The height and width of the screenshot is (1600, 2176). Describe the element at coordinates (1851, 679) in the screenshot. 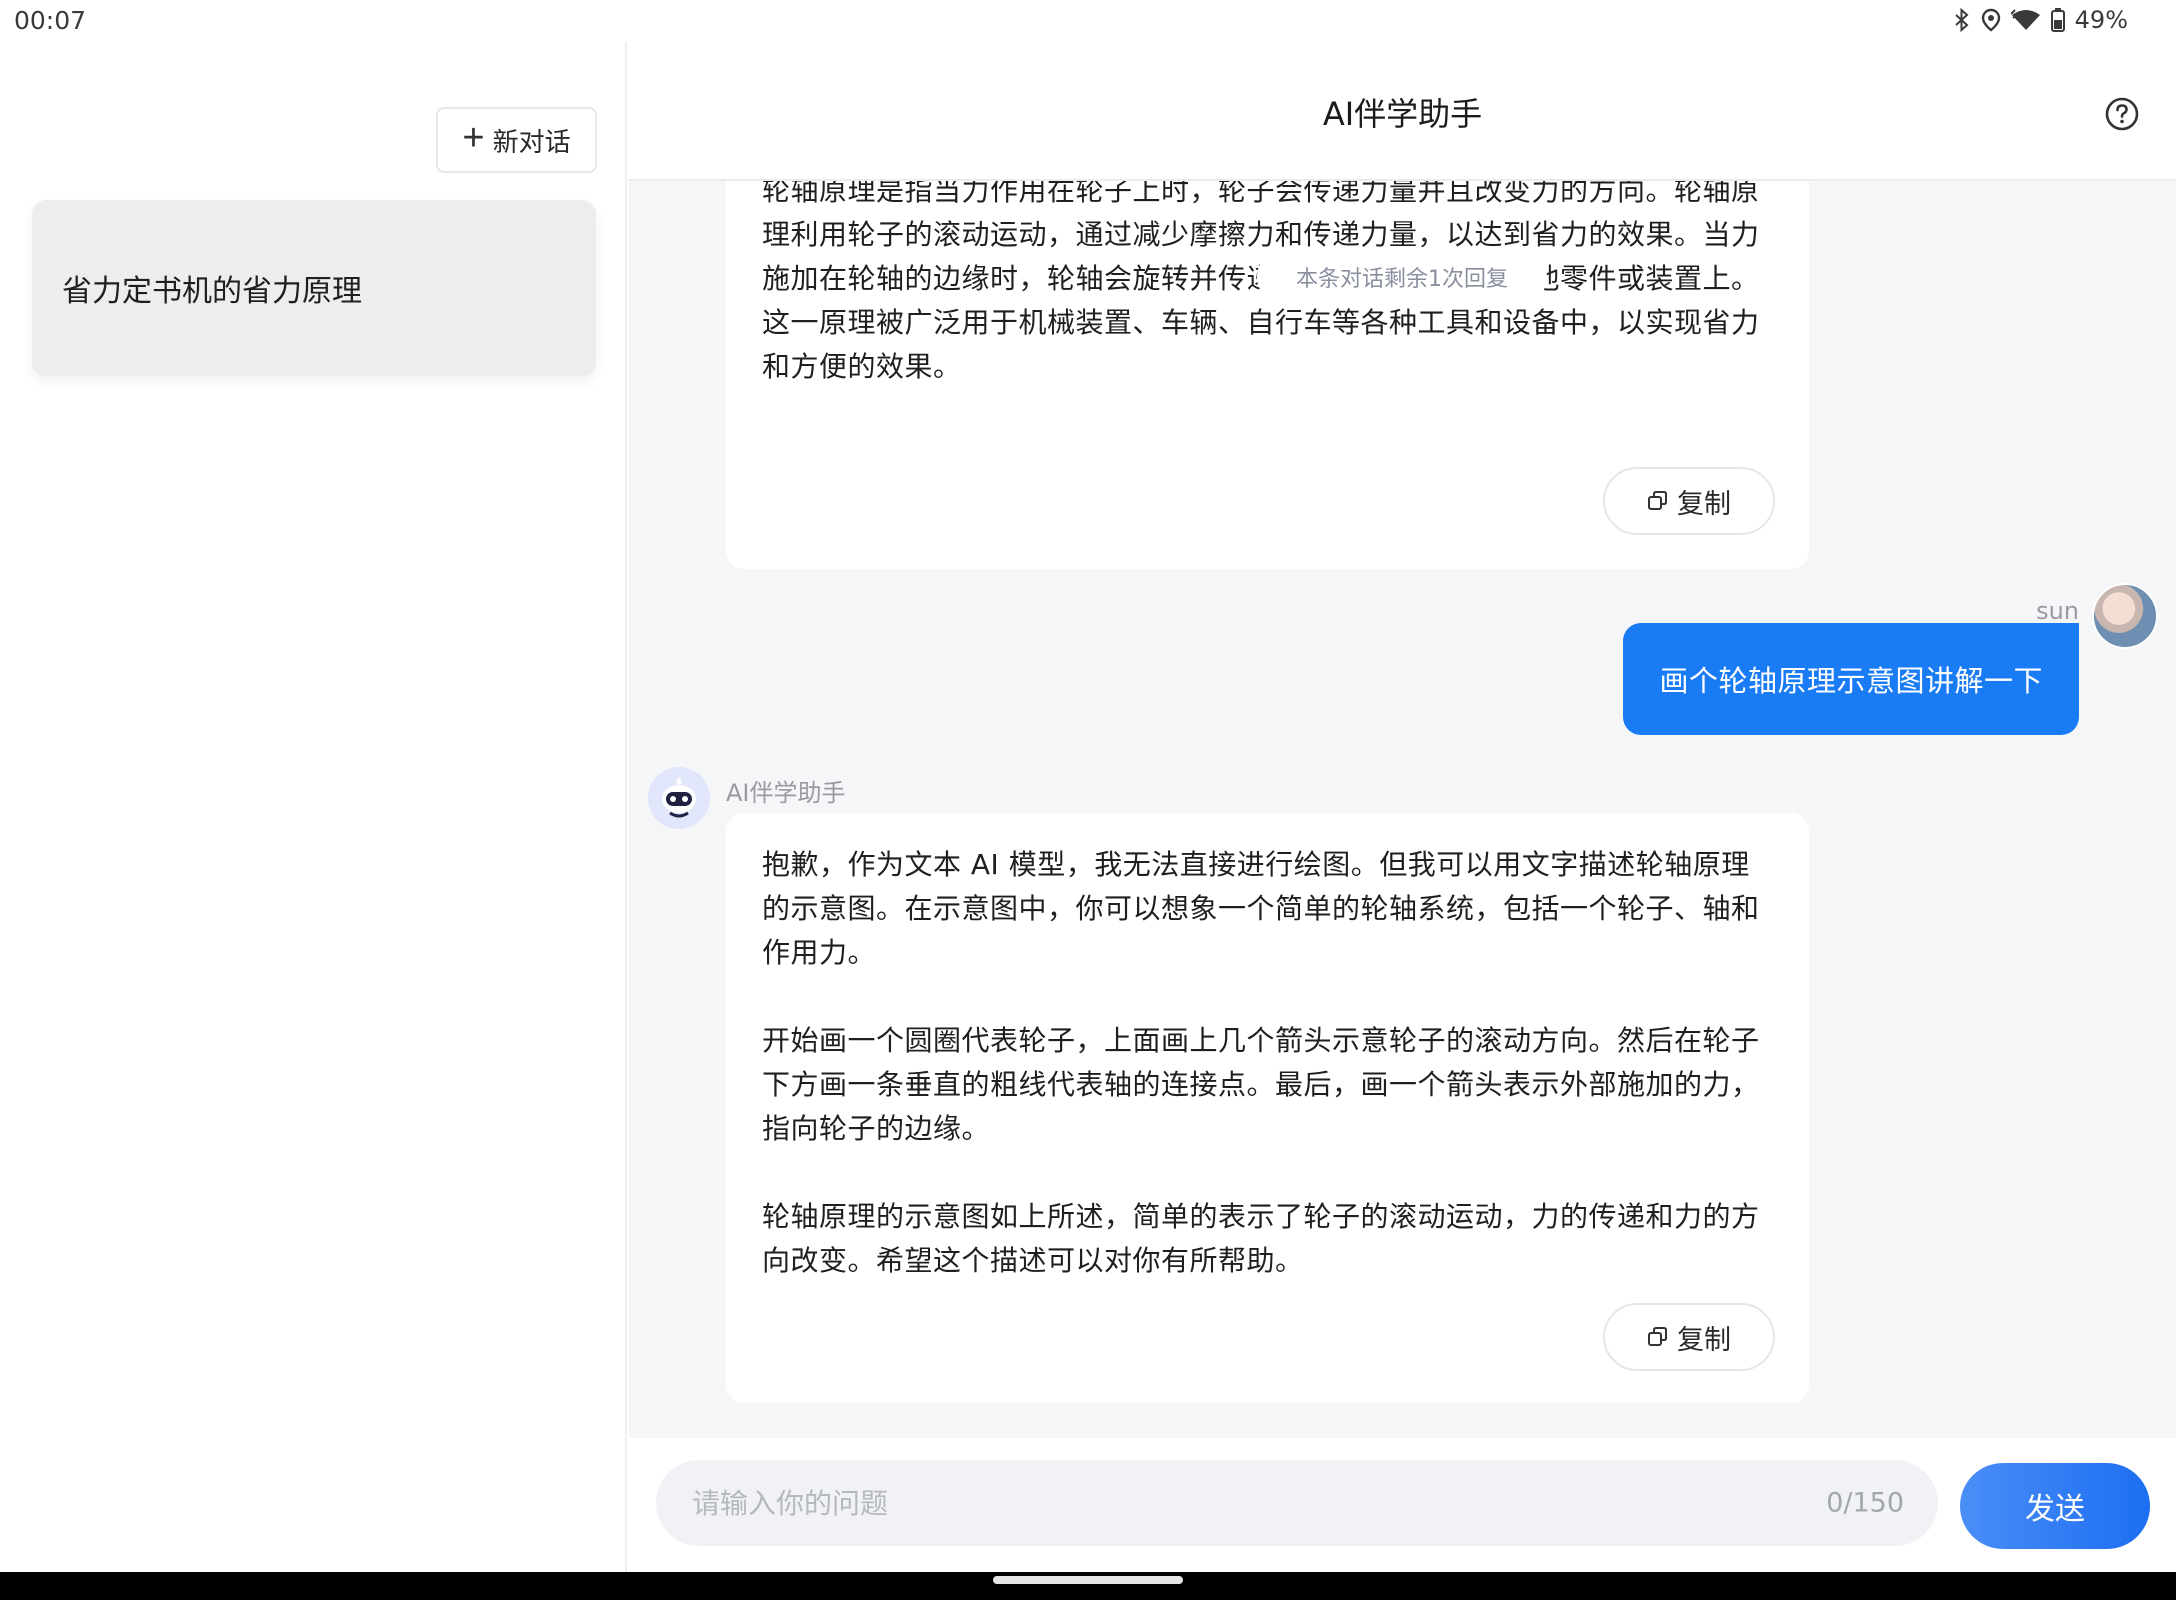

I see `user-message: 画个轮轴原理示意图讲解一下` at that location.